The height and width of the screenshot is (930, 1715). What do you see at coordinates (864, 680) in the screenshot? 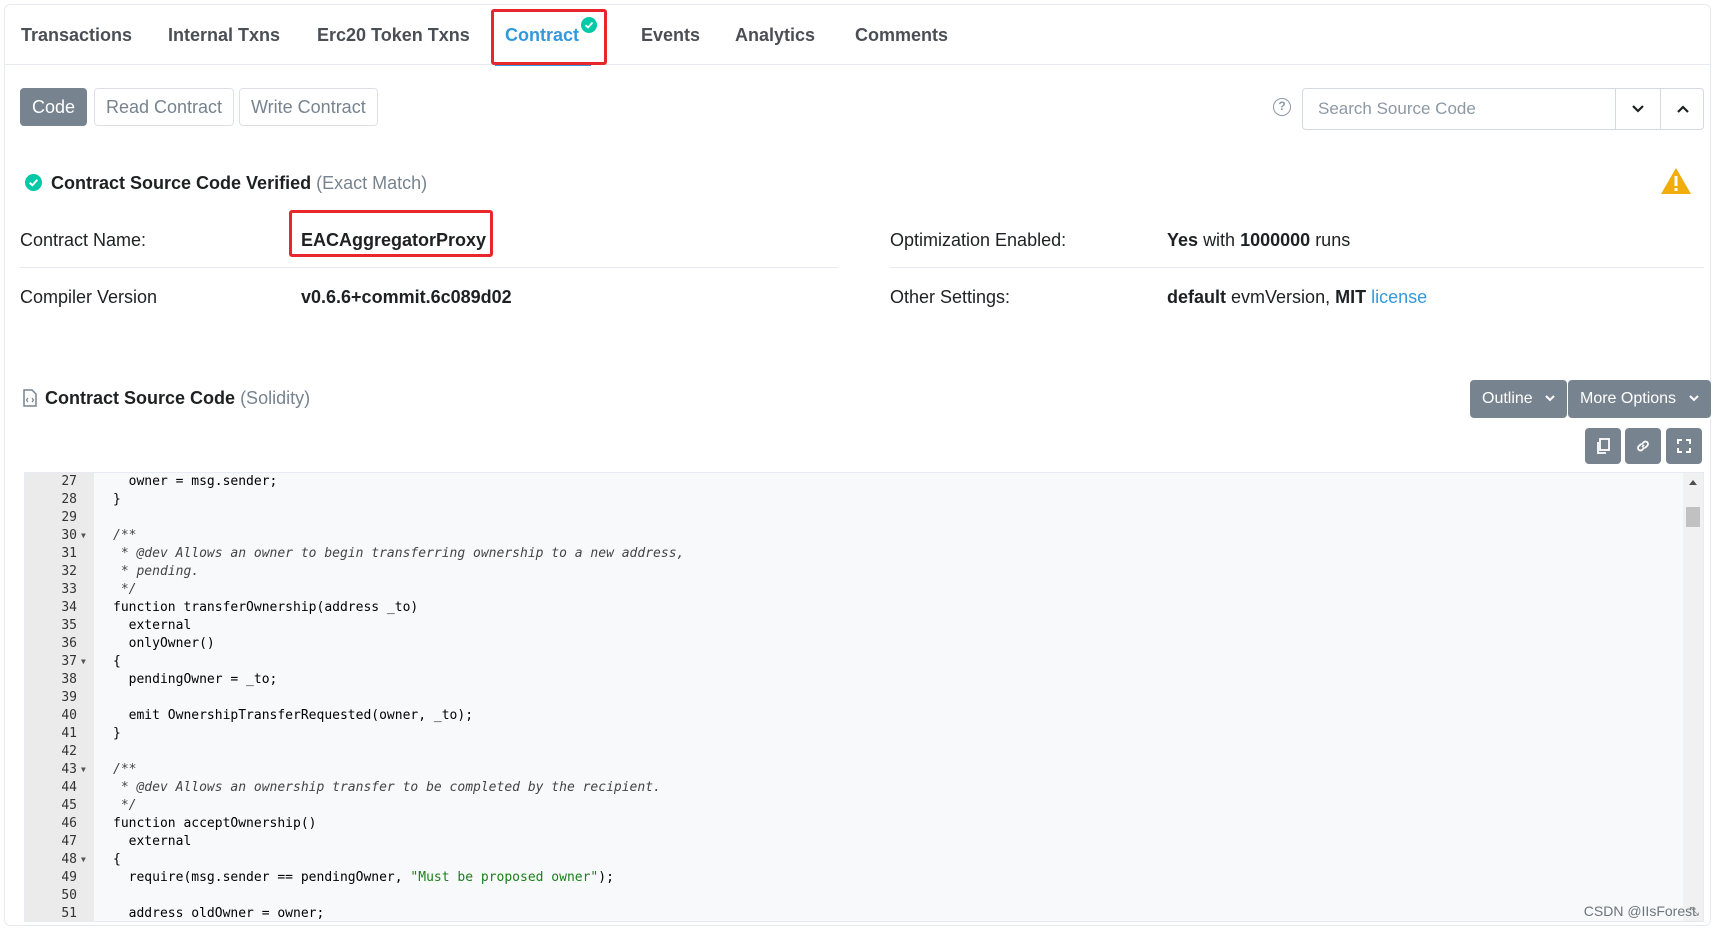
I see `code-line: 38 pendingOwner = _to;` at bounding box center [864, 680].